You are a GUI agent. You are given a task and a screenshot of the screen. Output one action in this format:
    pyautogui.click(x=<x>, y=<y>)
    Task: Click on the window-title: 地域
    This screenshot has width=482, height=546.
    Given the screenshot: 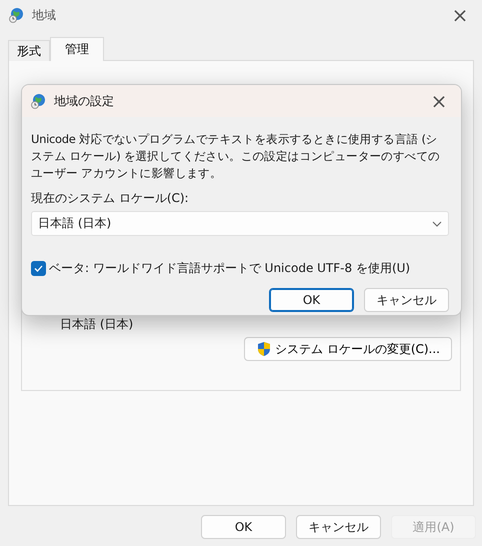 What is the action you would take?
    pyautogui.click(x=44, y=15)
    